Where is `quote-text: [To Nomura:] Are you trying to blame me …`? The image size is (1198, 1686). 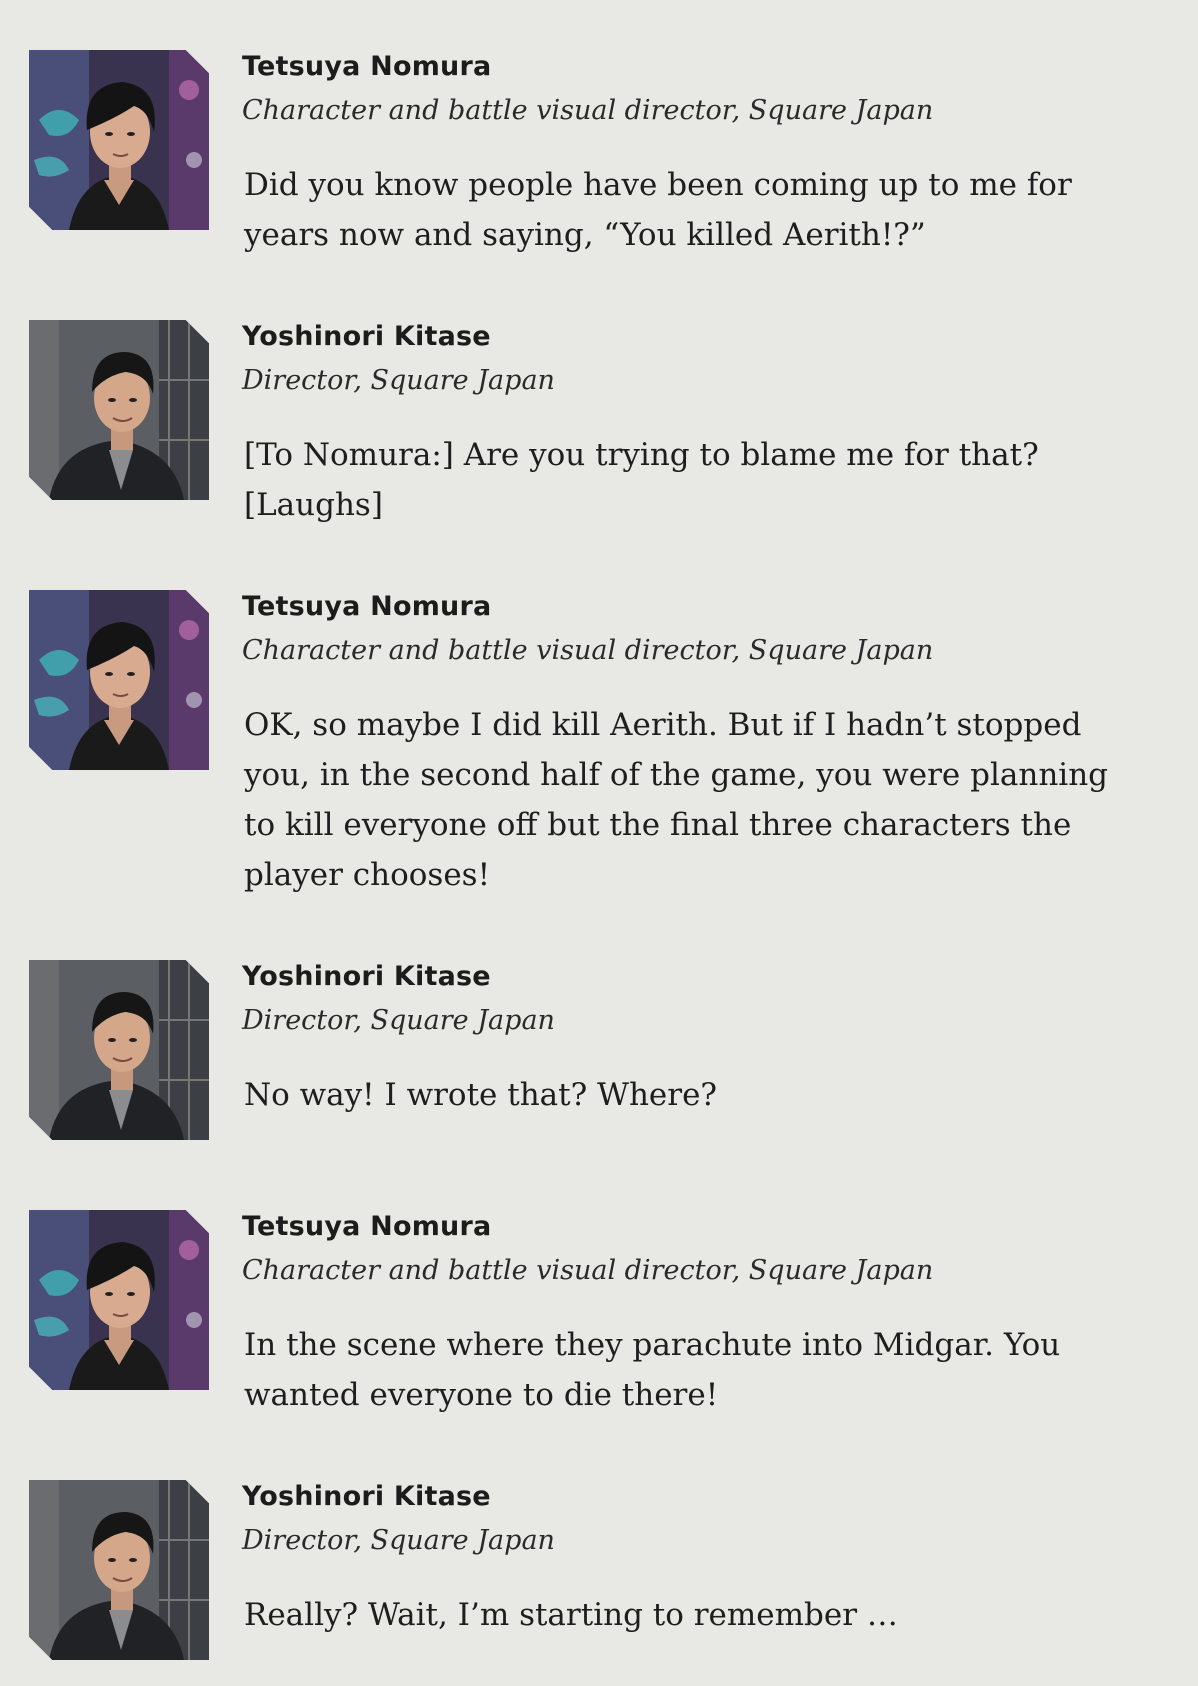
quote-text: [To Nomura:] Are you trying to blame me … is located at coordinates (641, 480).